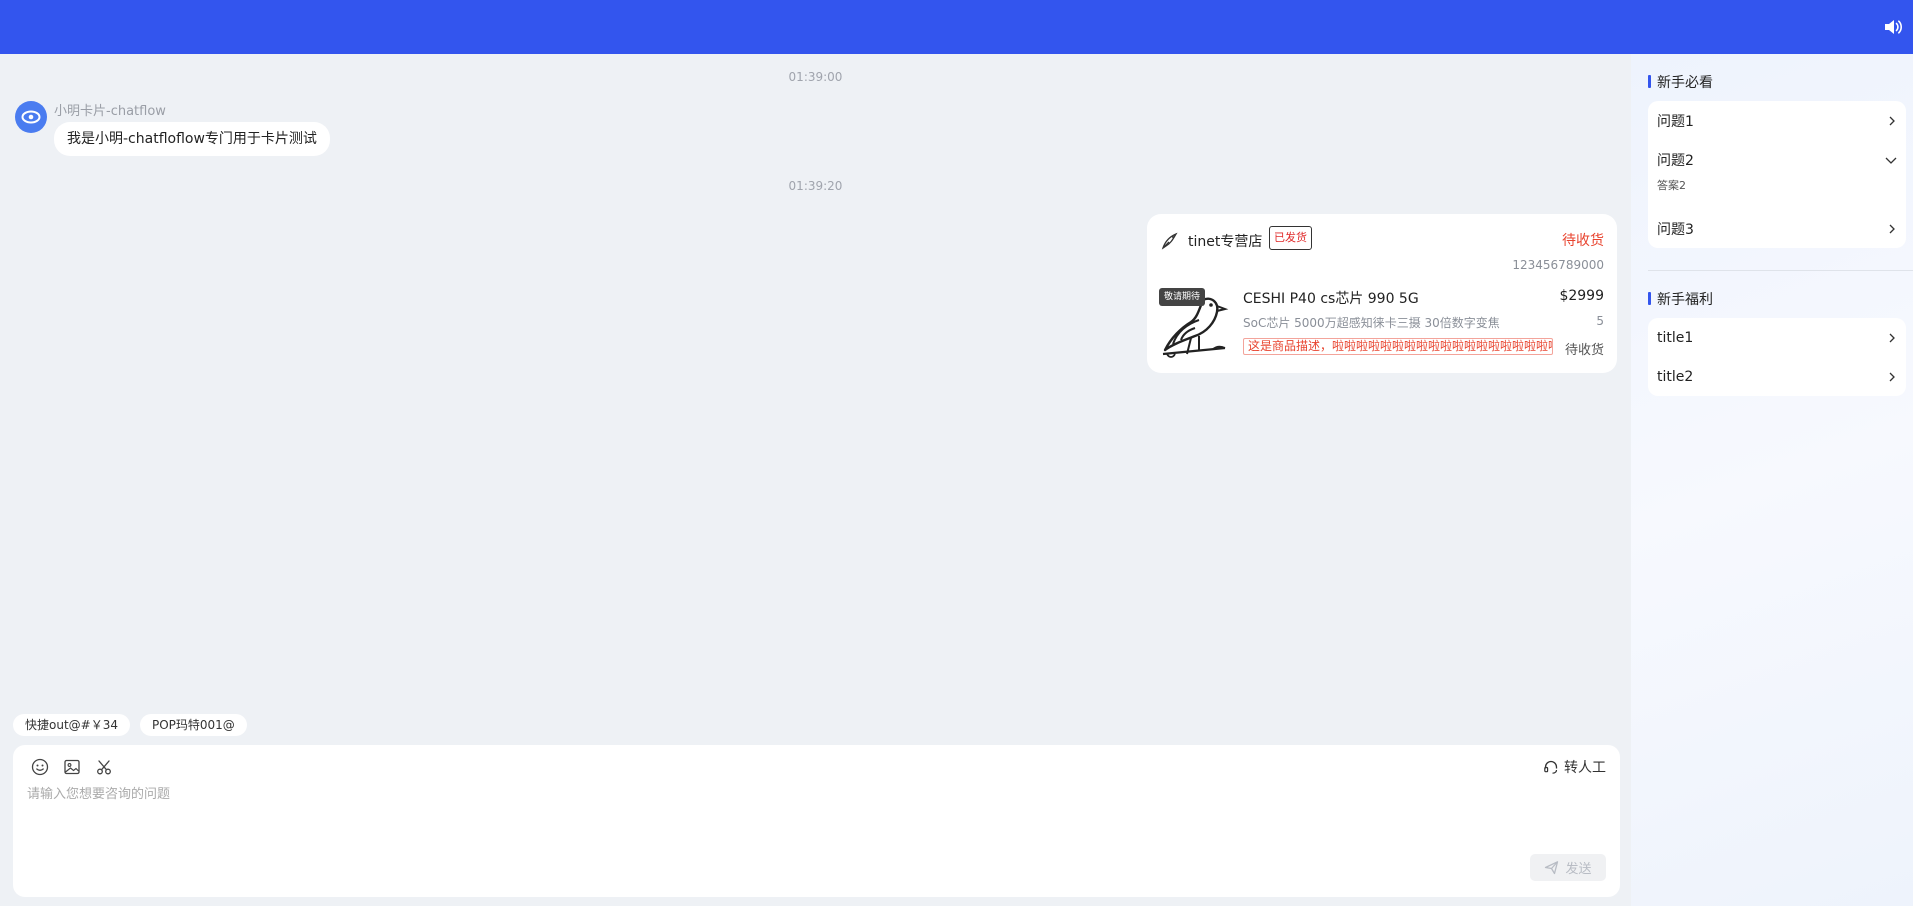 This screenshot has height=906, width=1913. Describe the element at coordinates (1780, 270) in the screenshot. I see `divider` at that location.